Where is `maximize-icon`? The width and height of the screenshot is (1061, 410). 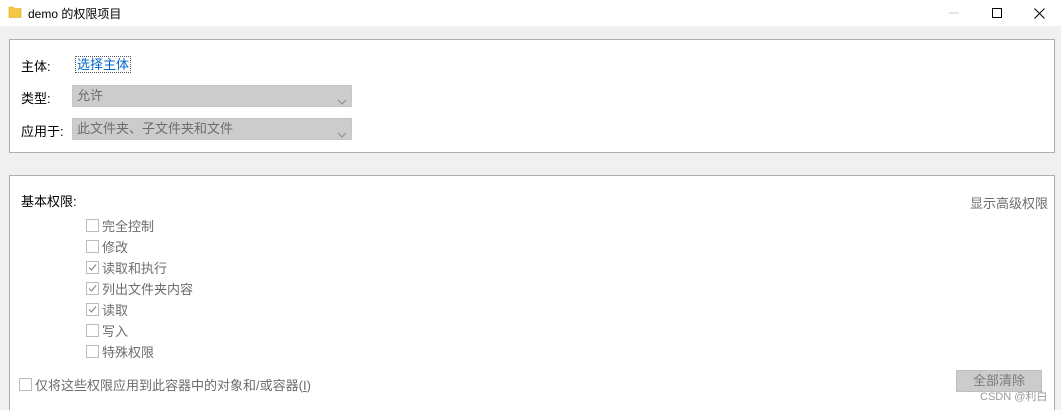 maximize-icon is located at coordinates (997, 13).